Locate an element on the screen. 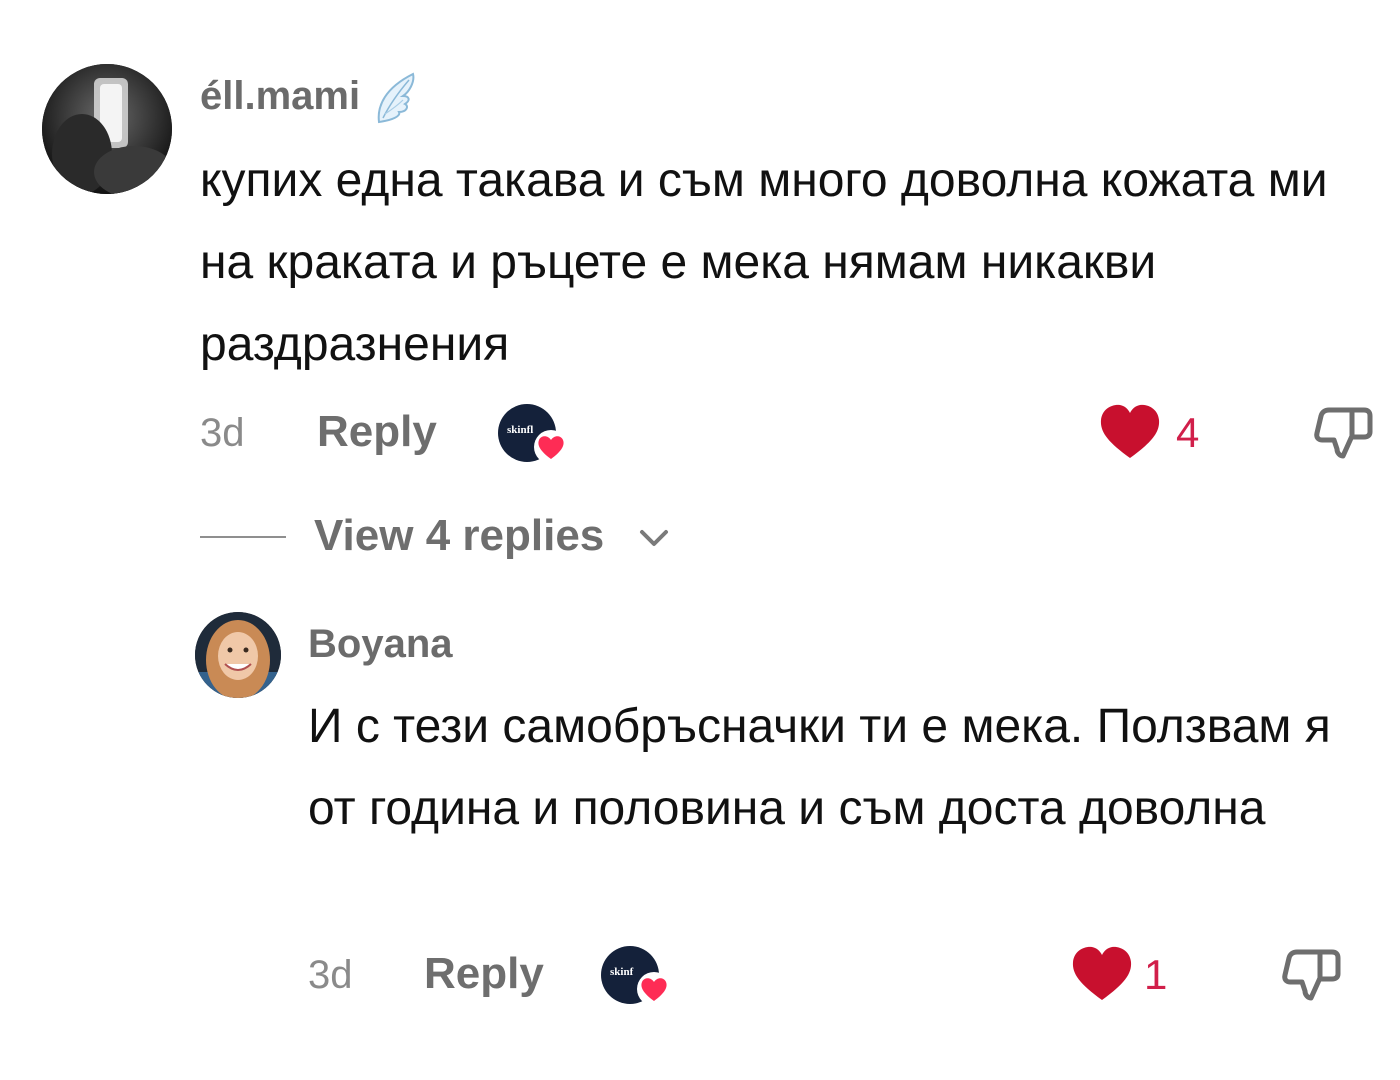  view-replies-label: View 4 replies is located at coordinates (459, 535).